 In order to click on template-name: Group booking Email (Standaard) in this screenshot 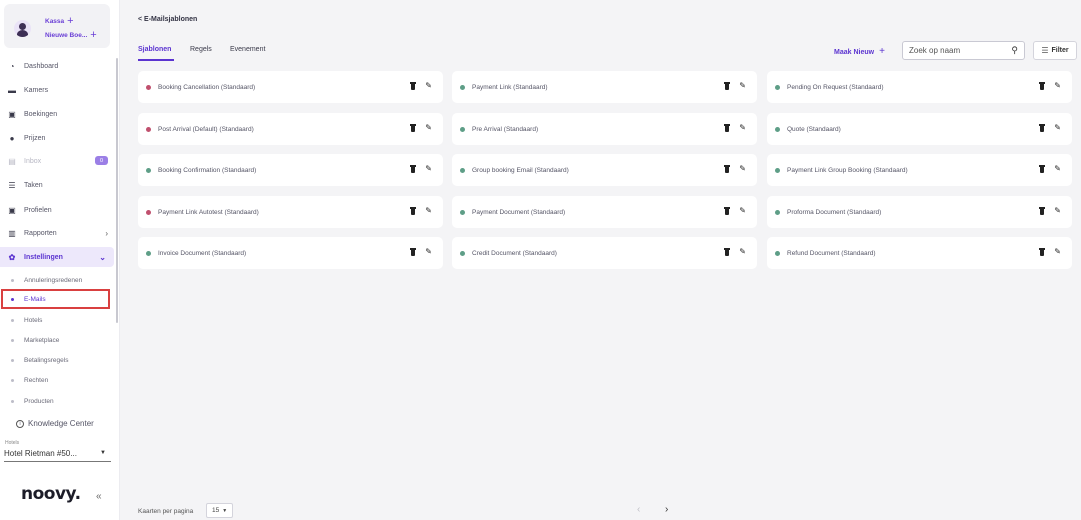, I will do `click(520, 170)`.